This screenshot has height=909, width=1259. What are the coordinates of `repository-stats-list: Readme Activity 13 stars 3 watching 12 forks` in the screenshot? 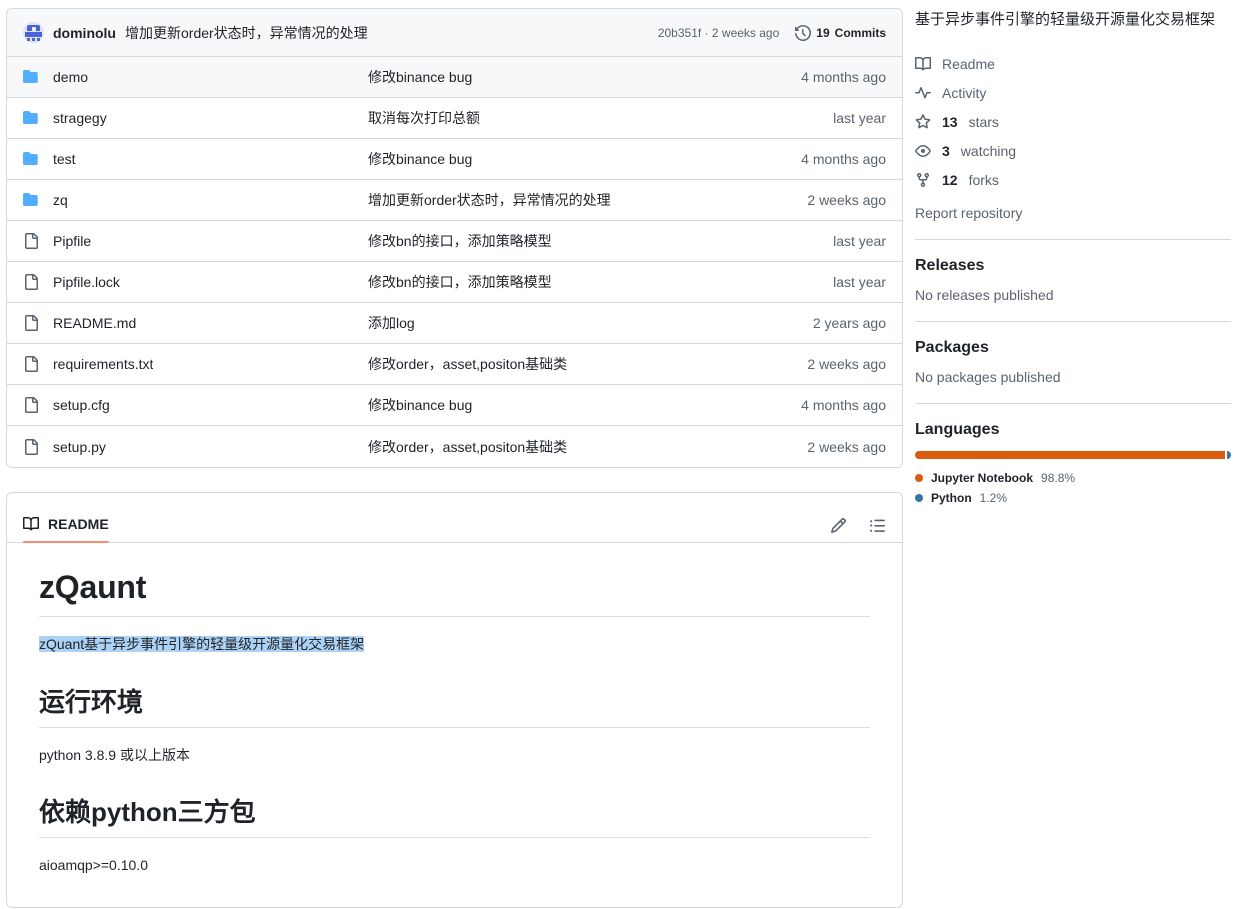 It's located at (1073, 122).